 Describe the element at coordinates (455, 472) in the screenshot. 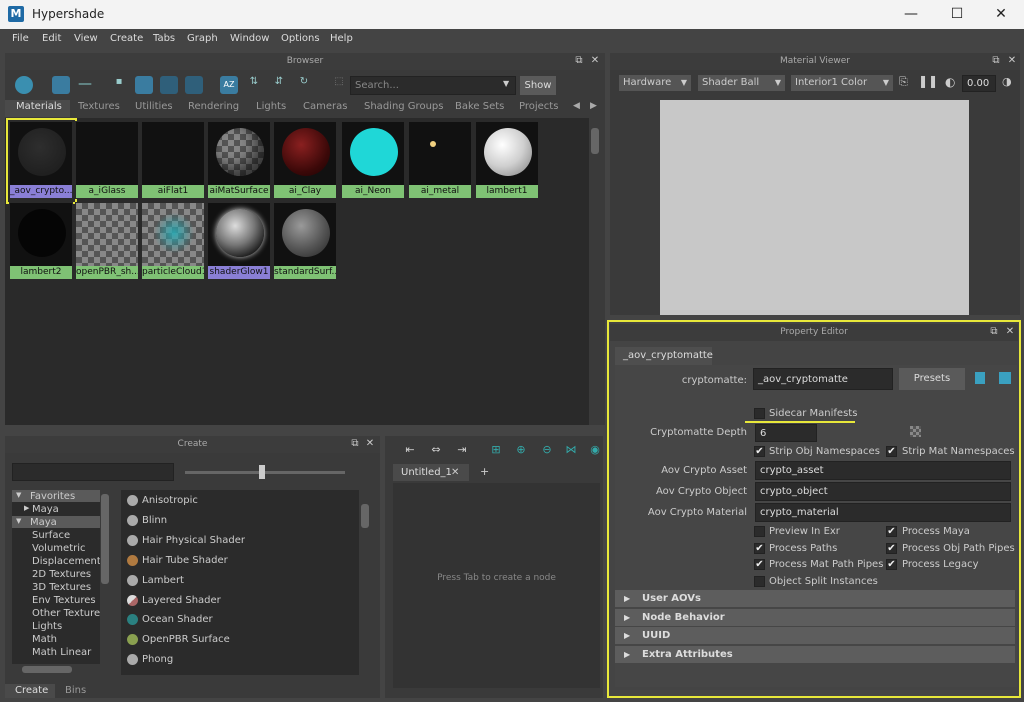

I see `close-tab-icon: ✕` at that location.